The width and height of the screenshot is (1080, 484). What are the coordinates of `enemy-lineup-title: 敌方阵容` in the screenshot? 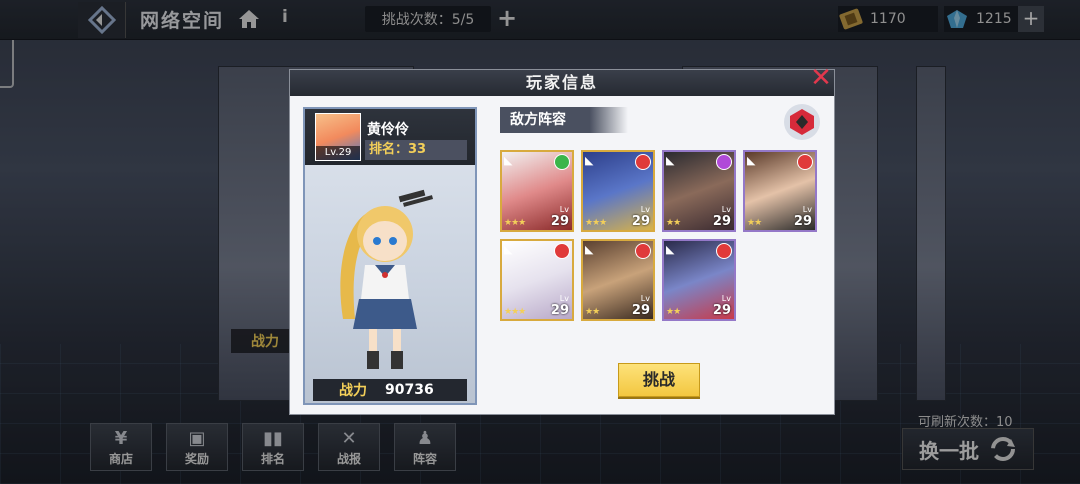 It's located at (564, 120).